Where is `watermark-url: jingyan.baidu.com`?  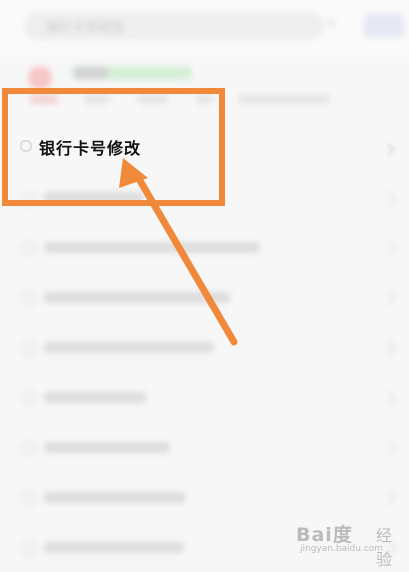 watermark-url: jingyan.baidu.com is located at coordinates (342, 549).